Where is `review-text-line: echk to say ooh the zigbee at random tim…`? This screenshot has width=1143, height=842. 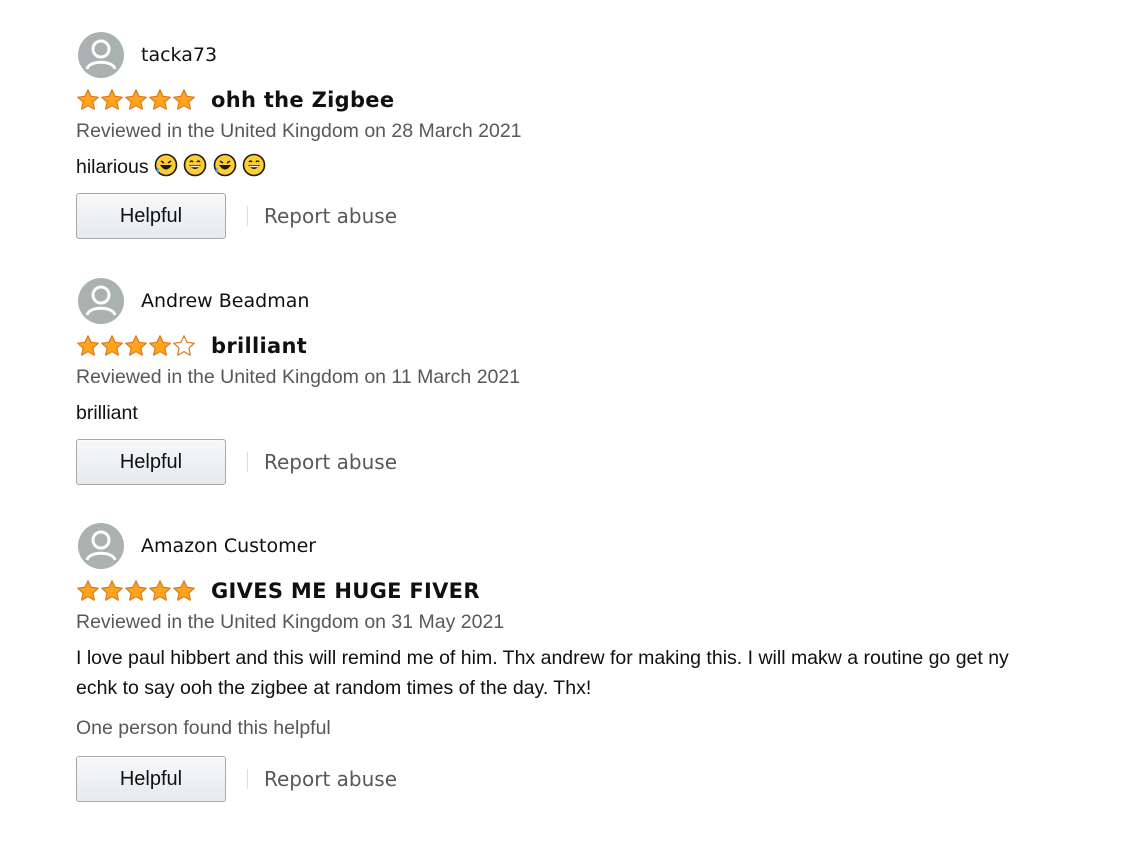 review-text-line: echk to say ooh the zigbee at random tim… is located at coordinates (334, 688).